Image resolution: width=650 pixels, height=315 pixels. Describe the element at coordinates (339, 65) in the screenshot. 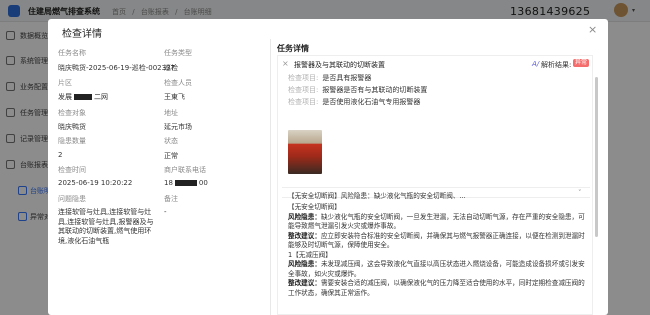

I see `check-item-title: 报警器及与其联动的切断装置` at that location.